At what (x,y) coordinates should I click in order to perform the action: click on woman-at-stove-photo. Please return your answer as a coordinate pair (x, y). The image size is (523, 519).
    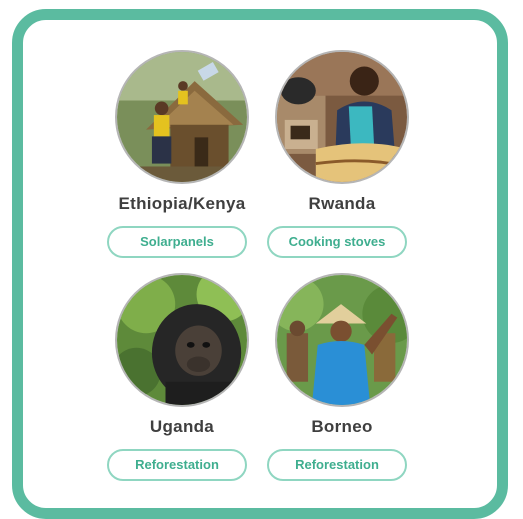
    Looking at the image, I should click on (342, 117).